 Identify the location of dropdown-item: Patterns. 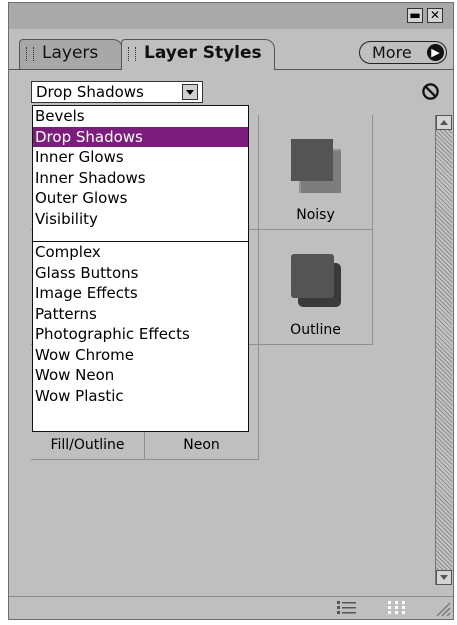
(140, 314).